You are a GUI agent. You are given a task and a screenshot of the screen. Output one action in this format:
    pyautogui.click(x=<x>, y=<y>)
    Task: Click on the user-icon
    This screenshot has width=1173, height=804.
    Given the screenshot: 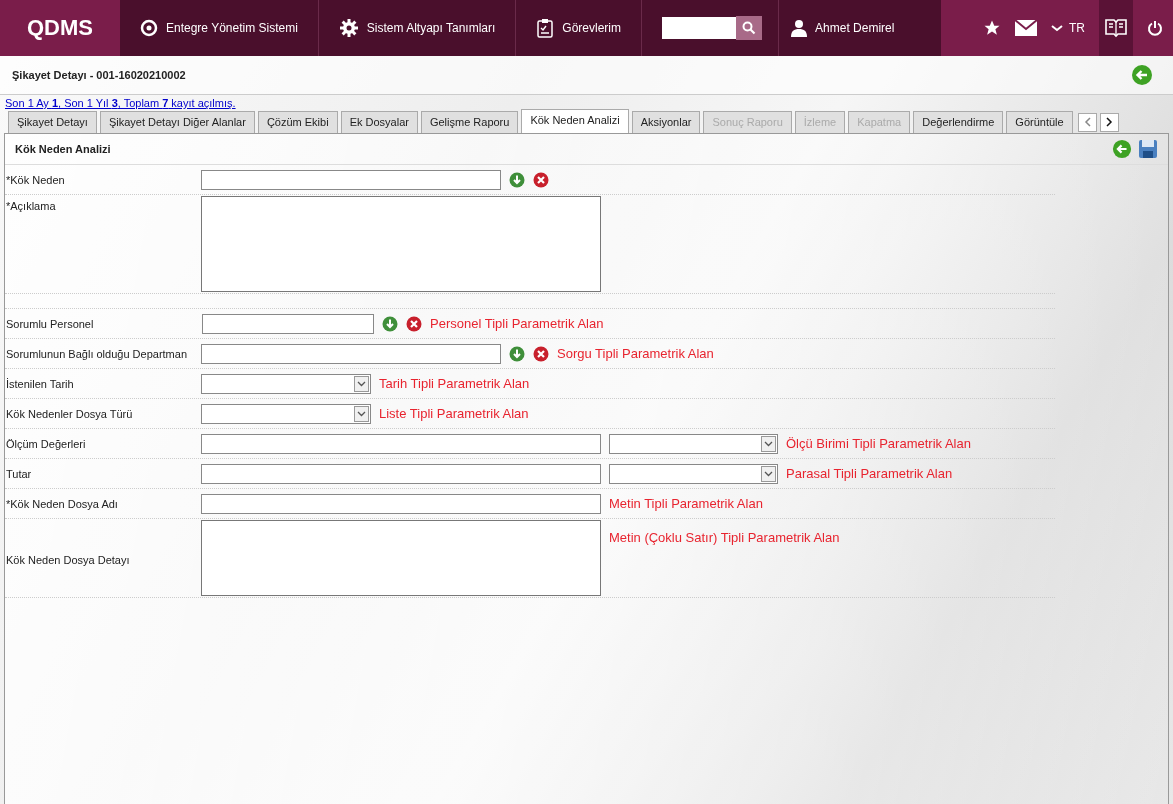 What is the action you would take?
    pyautogui.click(x=799, y=28)
    